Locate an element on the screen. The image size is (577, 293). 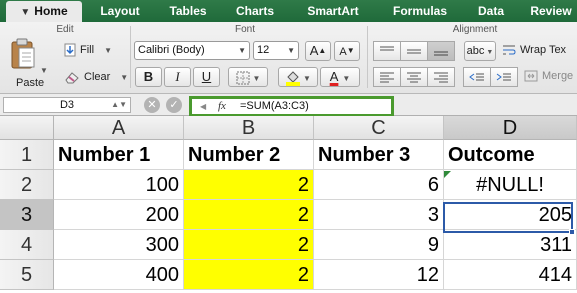
decrease-indent-icon is located at coordinates (476, 77).